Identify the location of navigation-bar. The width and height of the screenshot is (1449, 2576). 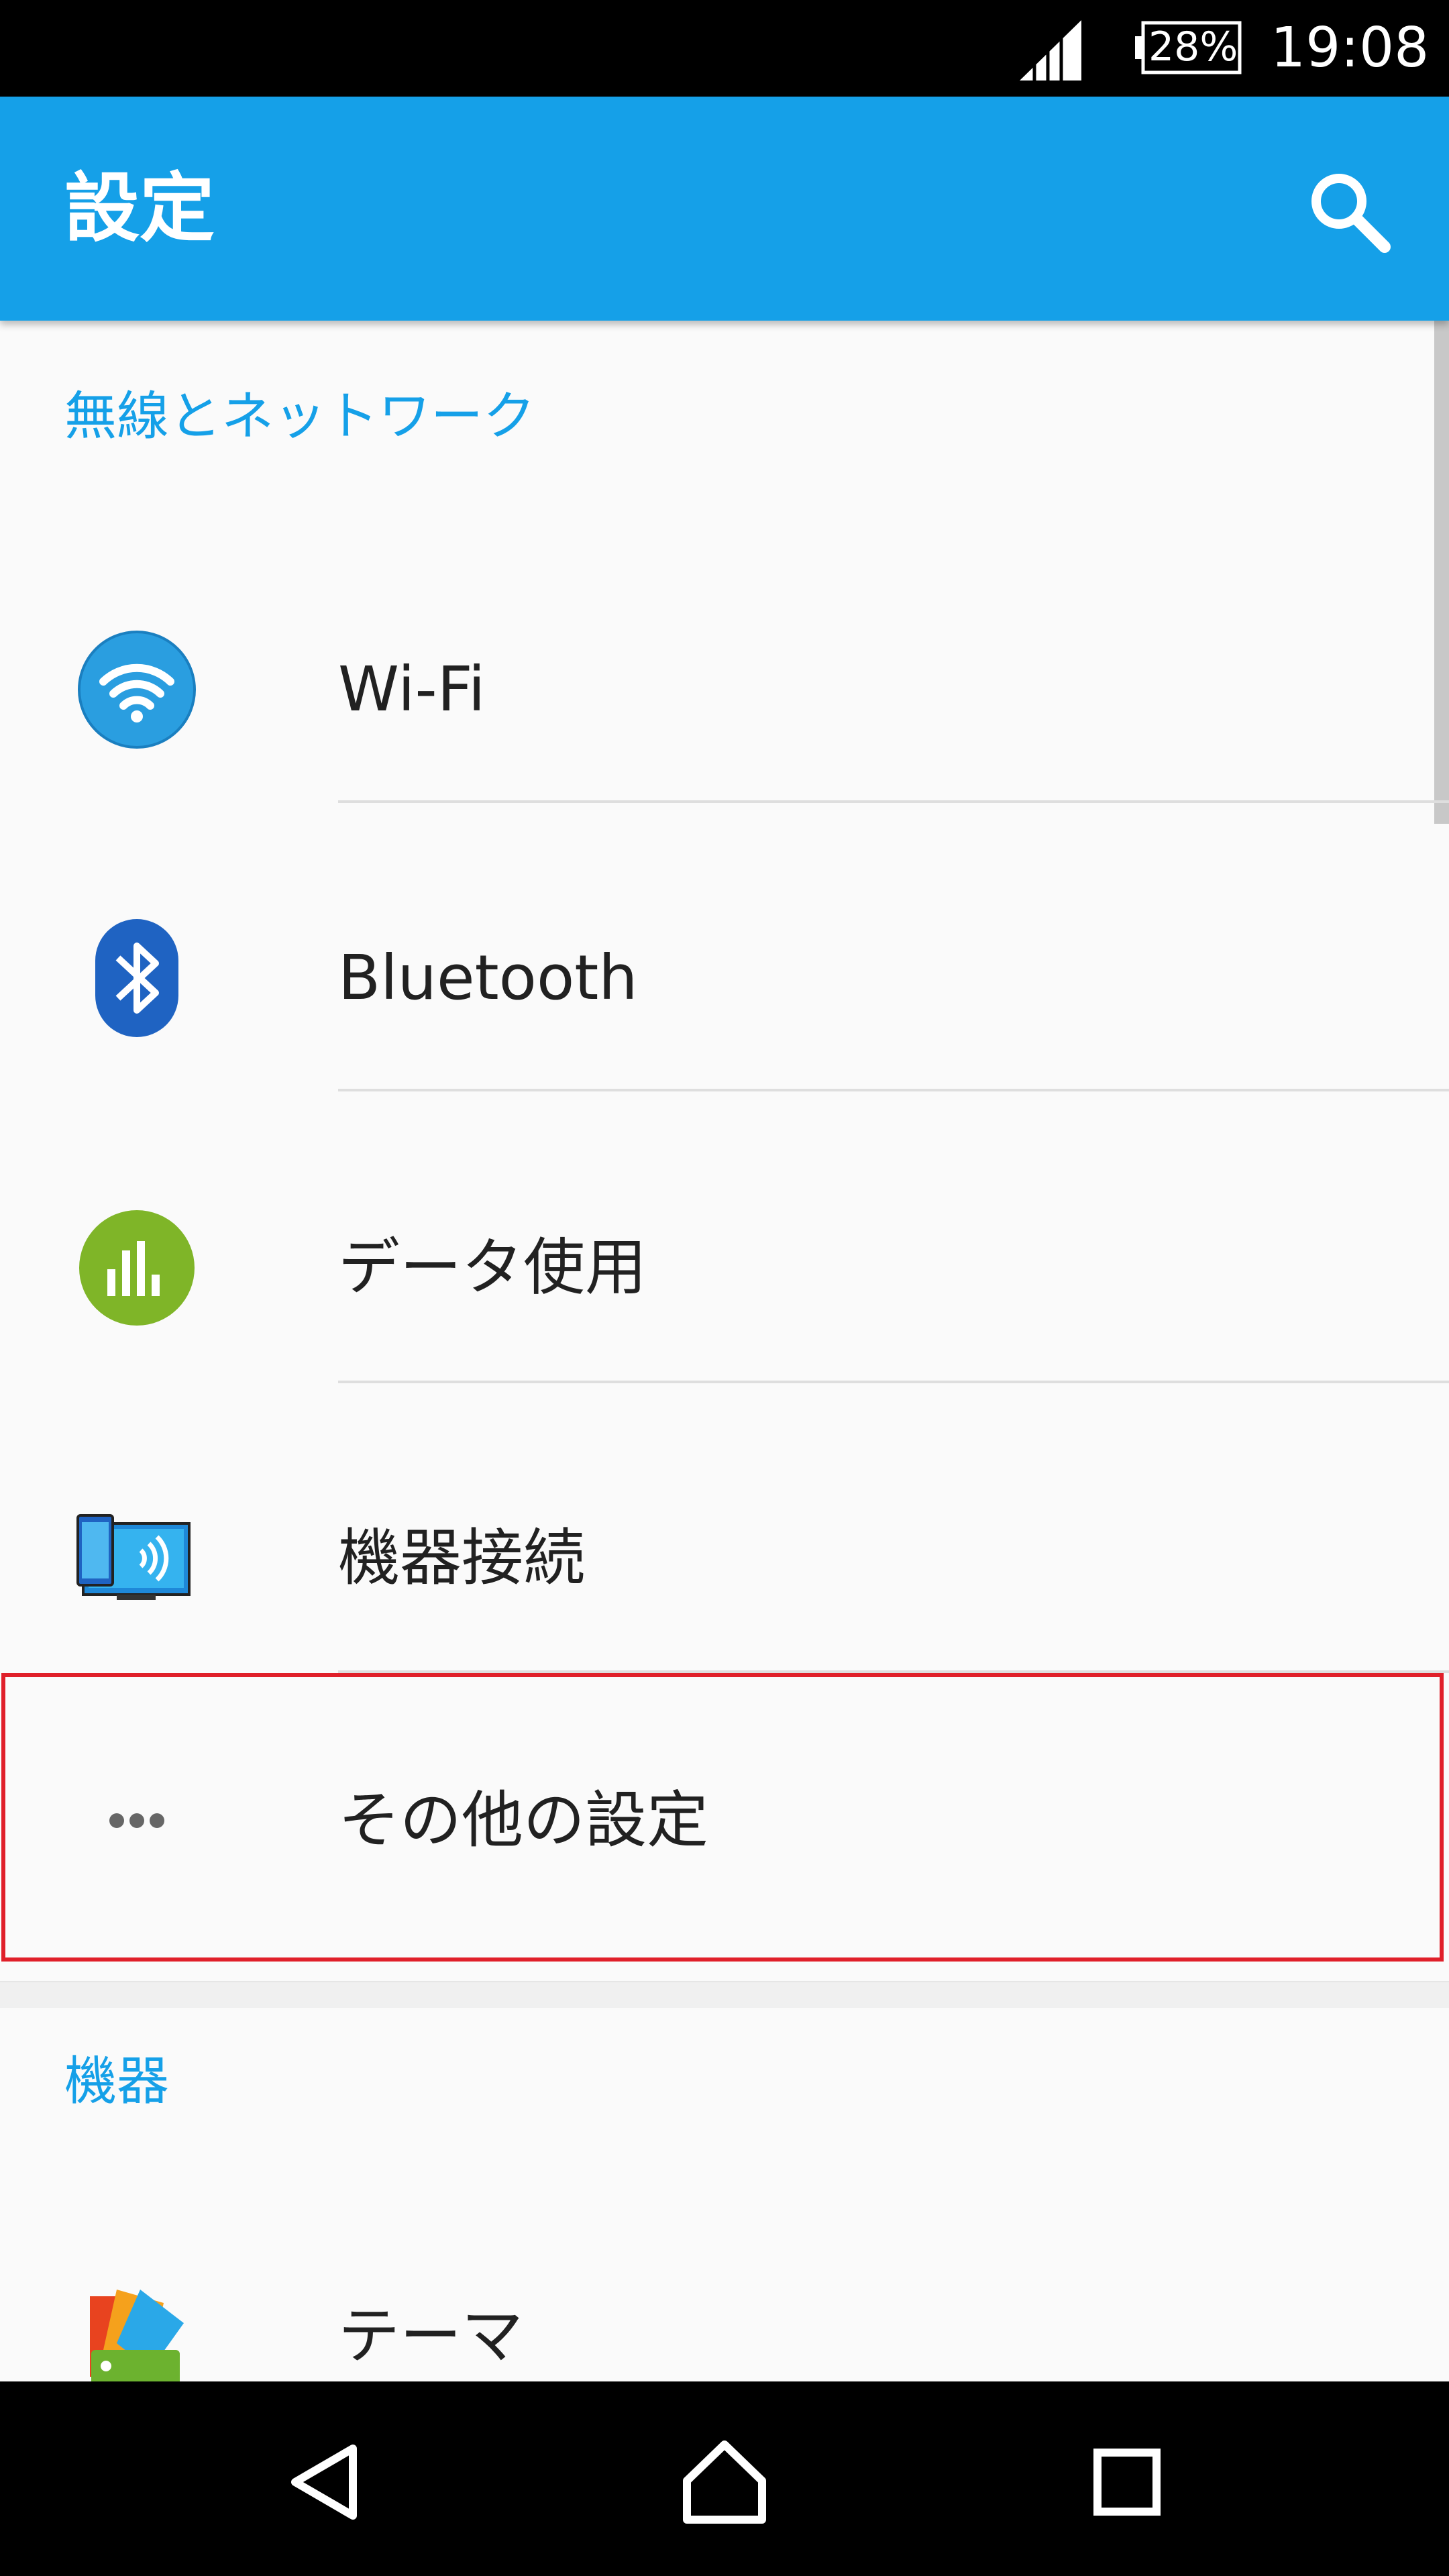
(724, 2478).